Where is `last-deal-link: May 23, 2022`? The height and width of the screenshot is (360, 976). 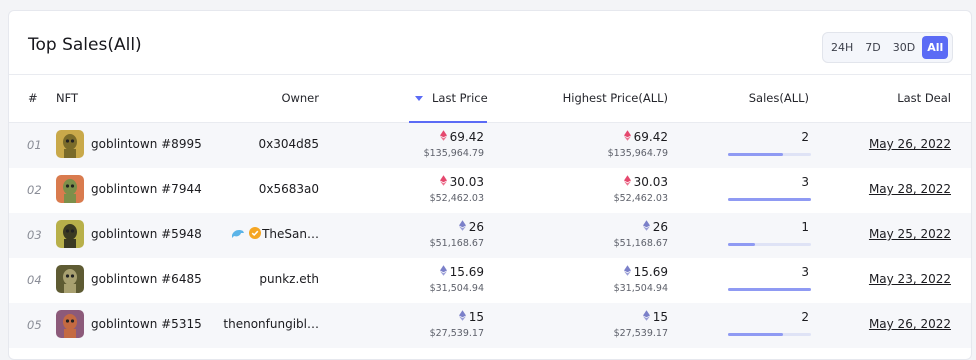
last-deal-link: May 23, 2022 is located at coordinates (910, 279).